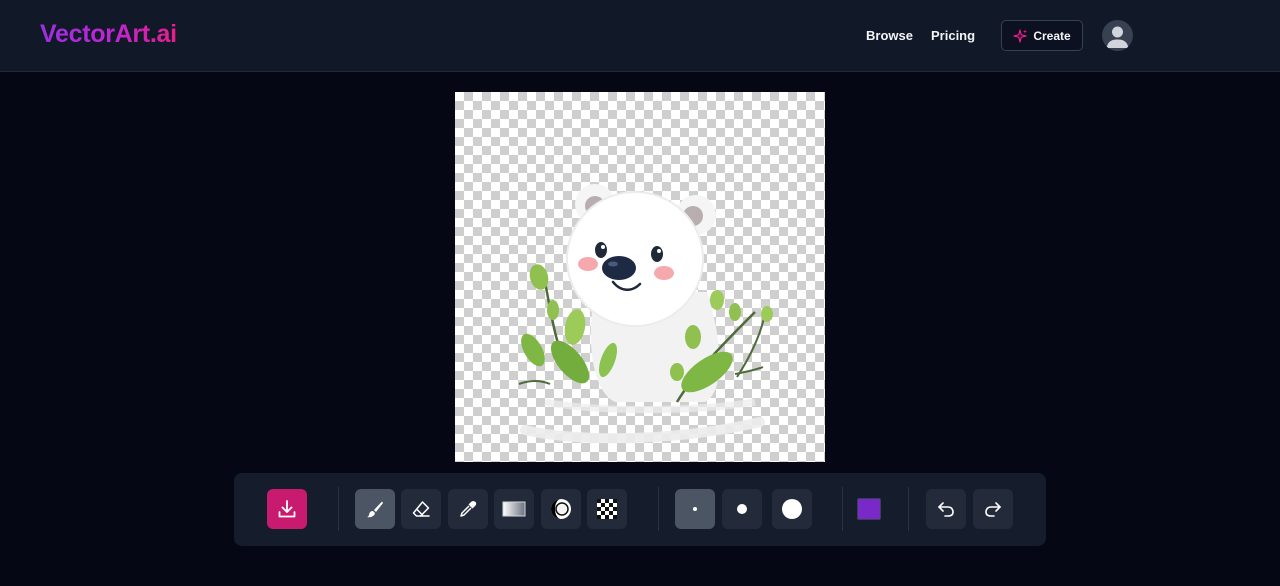 Image resolution: width=1280 pixels, height=586 pixels. Describe the element at coordinates (640, 36) in the screenshot. I see `top-navbar: VectorArt.ai Browse Pricing Create` at that location.